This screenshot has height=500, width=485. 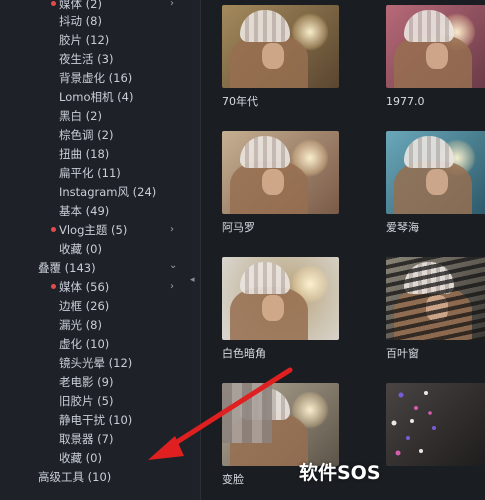 I want to click on watermark-text: 软件SOS, so click(x=340, y=473).